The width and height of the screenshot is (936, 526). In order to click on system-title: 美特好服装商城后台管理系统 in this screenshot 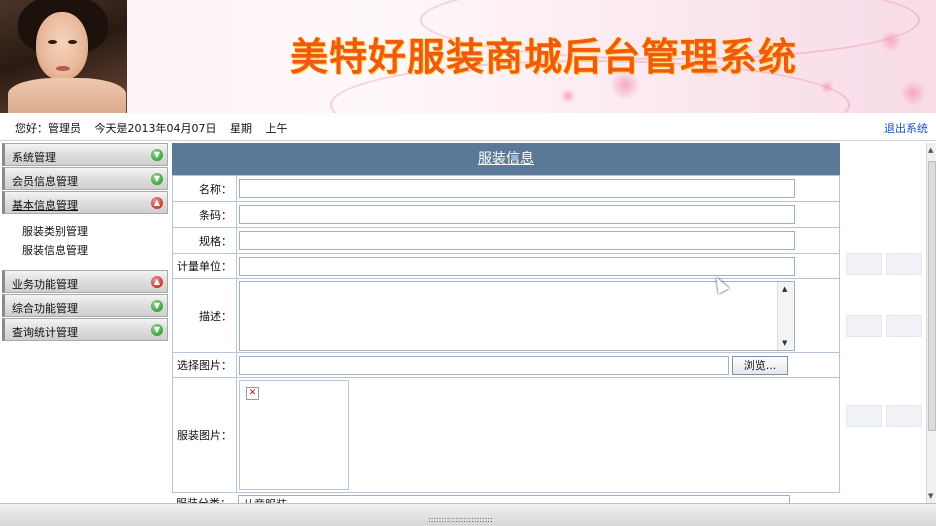, I will do `click(544, 56)`.